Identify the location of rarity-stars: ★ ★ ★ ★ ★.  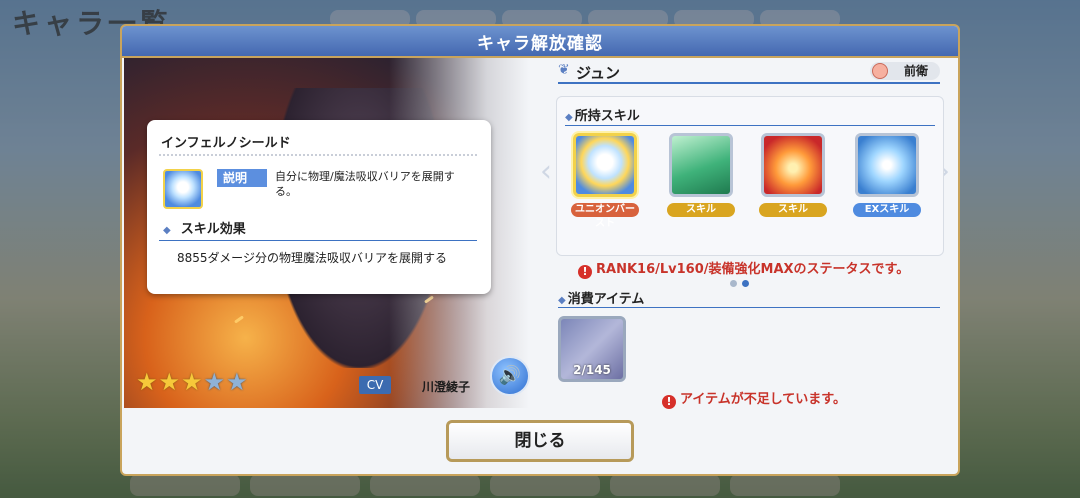
(192, 382).